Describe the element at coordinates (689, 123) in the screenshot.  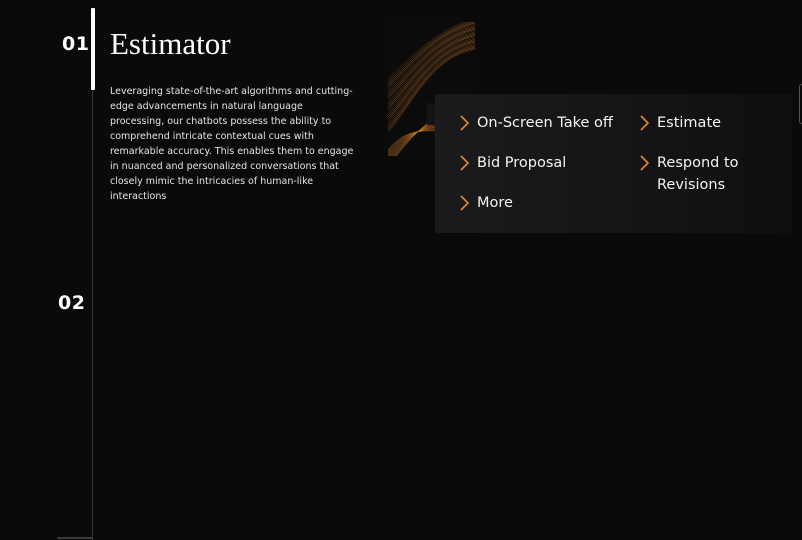
I see `menu-item-label: Estimate` at that location.